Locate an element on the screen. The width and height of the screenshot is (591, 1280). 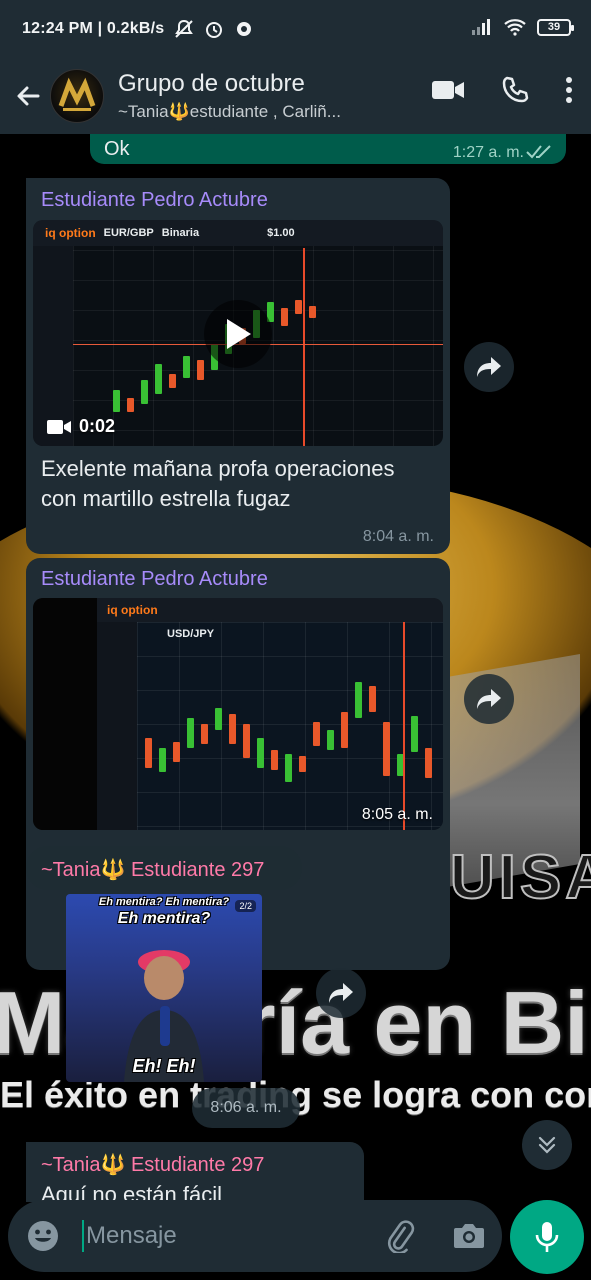
image-thumbnail: iq option USD/JPY 8:05 a. m. is located at coordinates (238, 714).